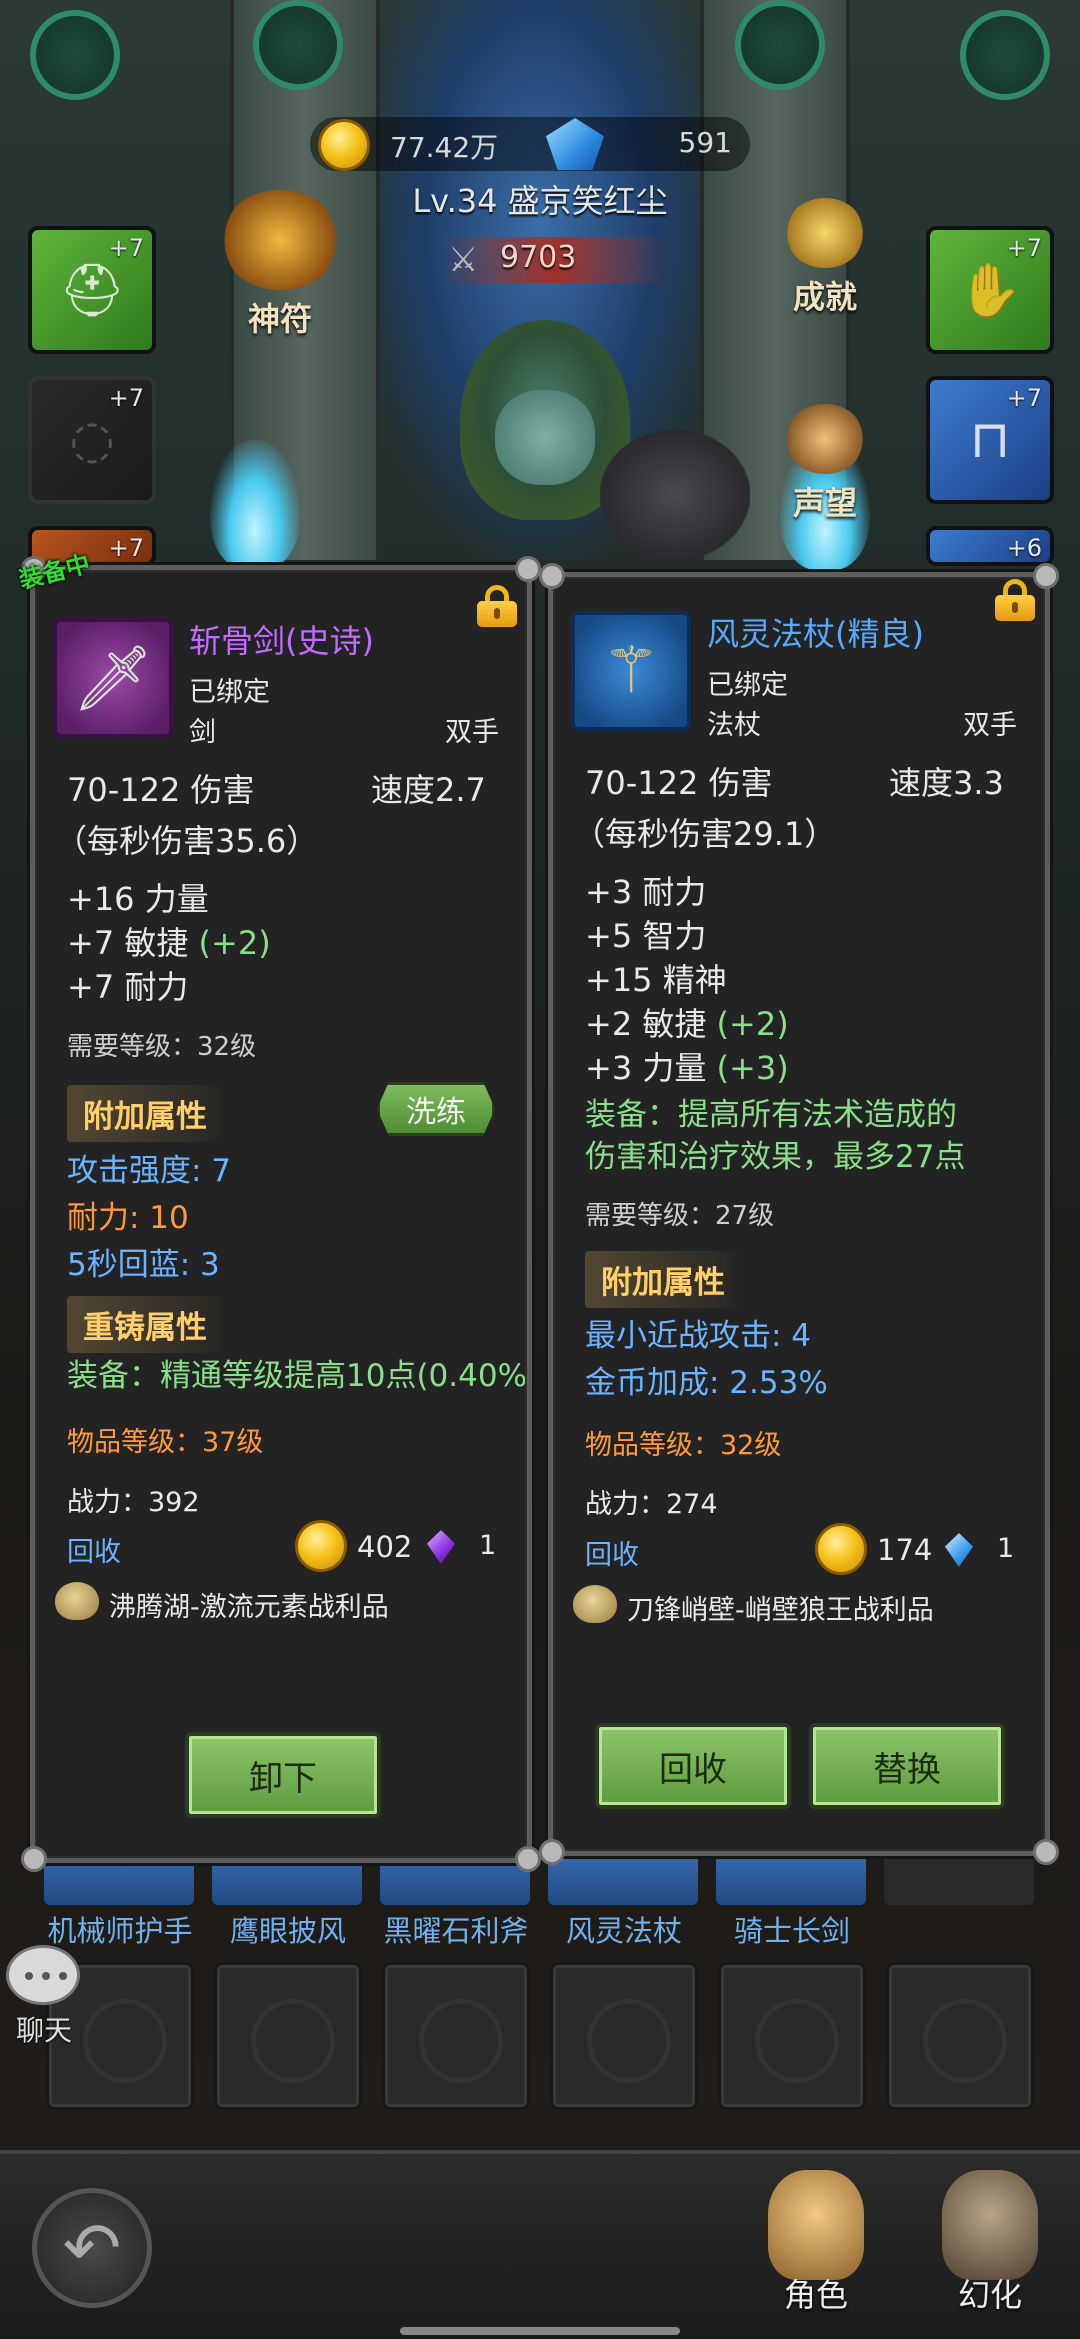  I want to click on equip-slot-helmet: ⛑ +7, so click(92, 290).